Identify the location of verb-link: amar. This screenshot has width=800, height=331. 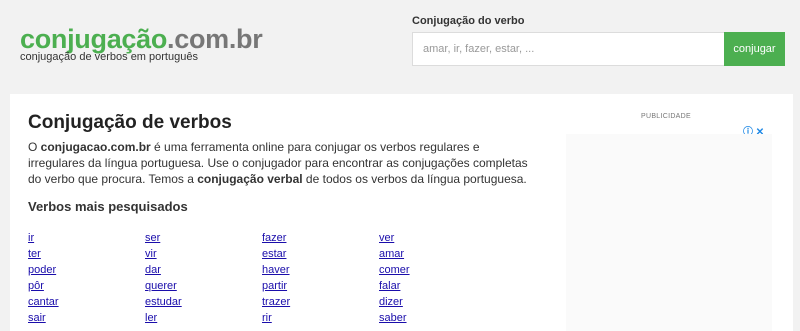
(437, 254).